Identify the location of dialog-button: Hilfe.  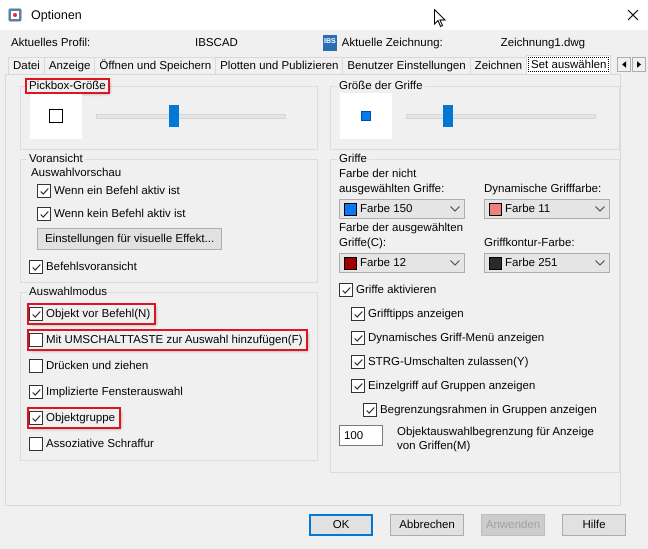
(594, 525).